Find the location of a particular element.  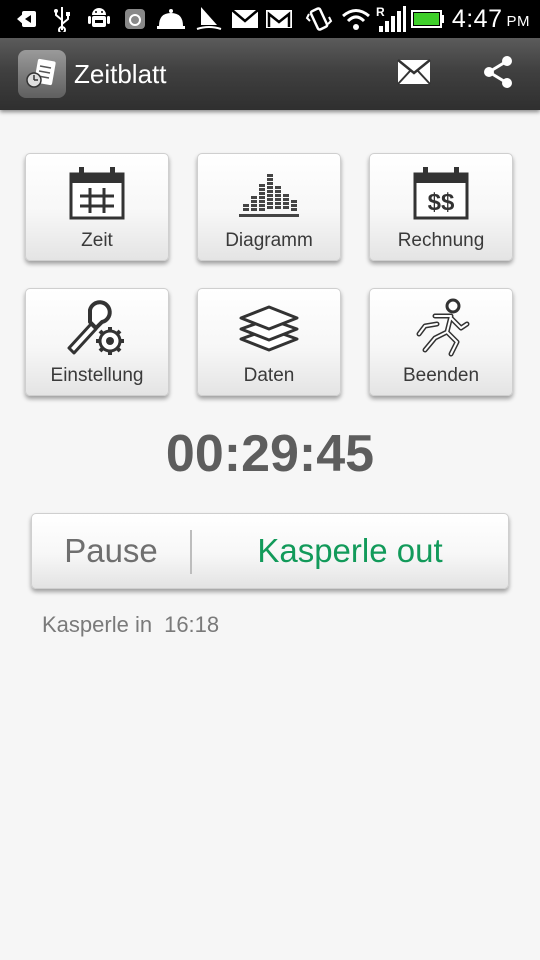

zeit-button: Zeit is located at coordinates (97, 207).